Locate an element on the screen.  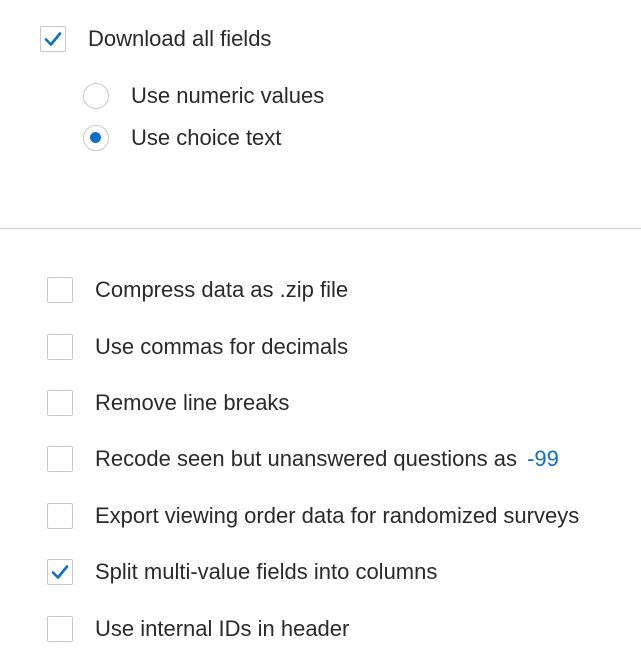
download-all-fields-checkbox is located at coordinates (53, 39).